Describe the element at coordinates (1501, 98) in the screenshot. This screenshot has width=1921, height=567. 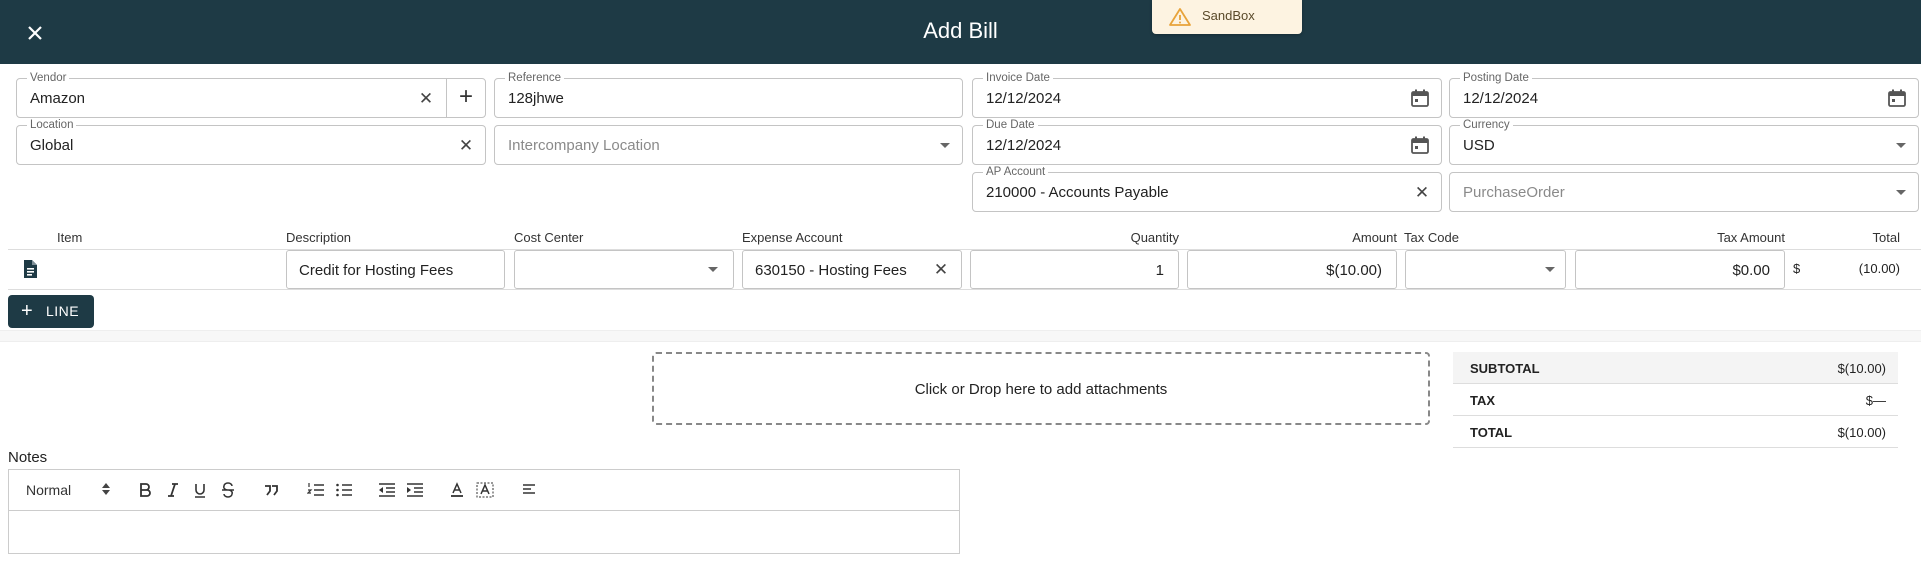
I see `posting-date-value: 12/12/2024` at that location.